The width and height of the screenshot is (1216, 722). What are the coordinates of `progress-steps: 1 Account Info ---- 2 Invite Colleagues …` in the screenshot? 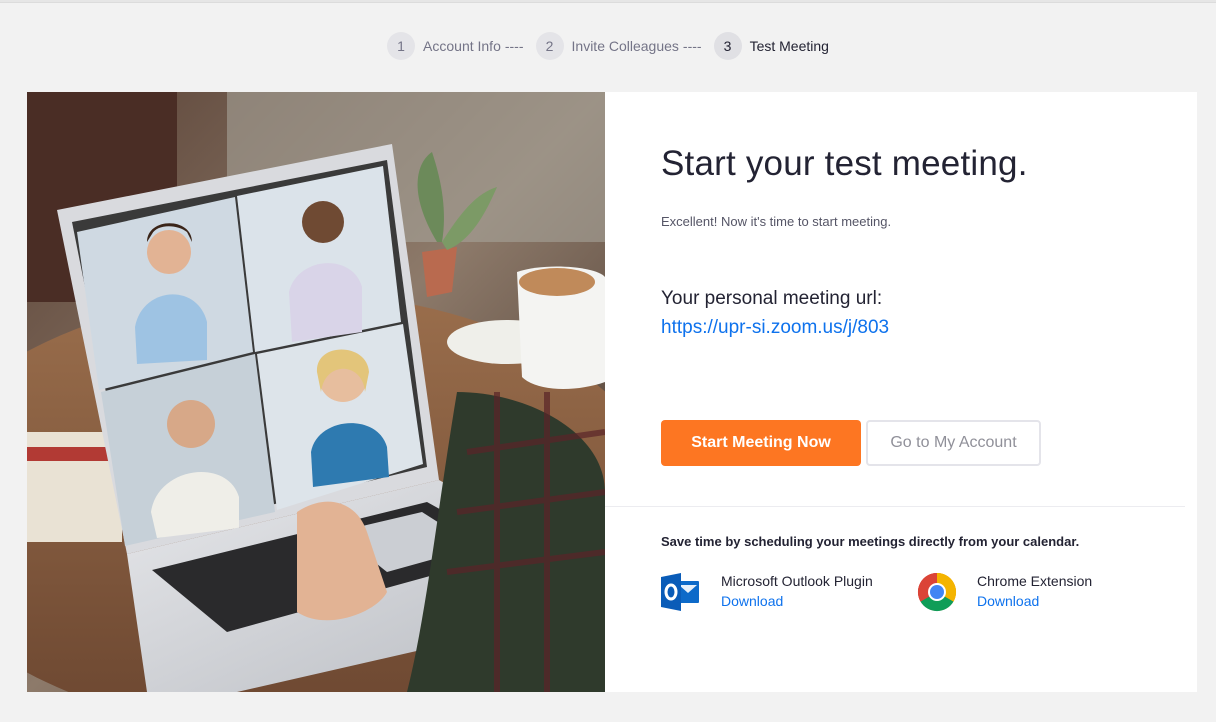 It's located at (608, 46).